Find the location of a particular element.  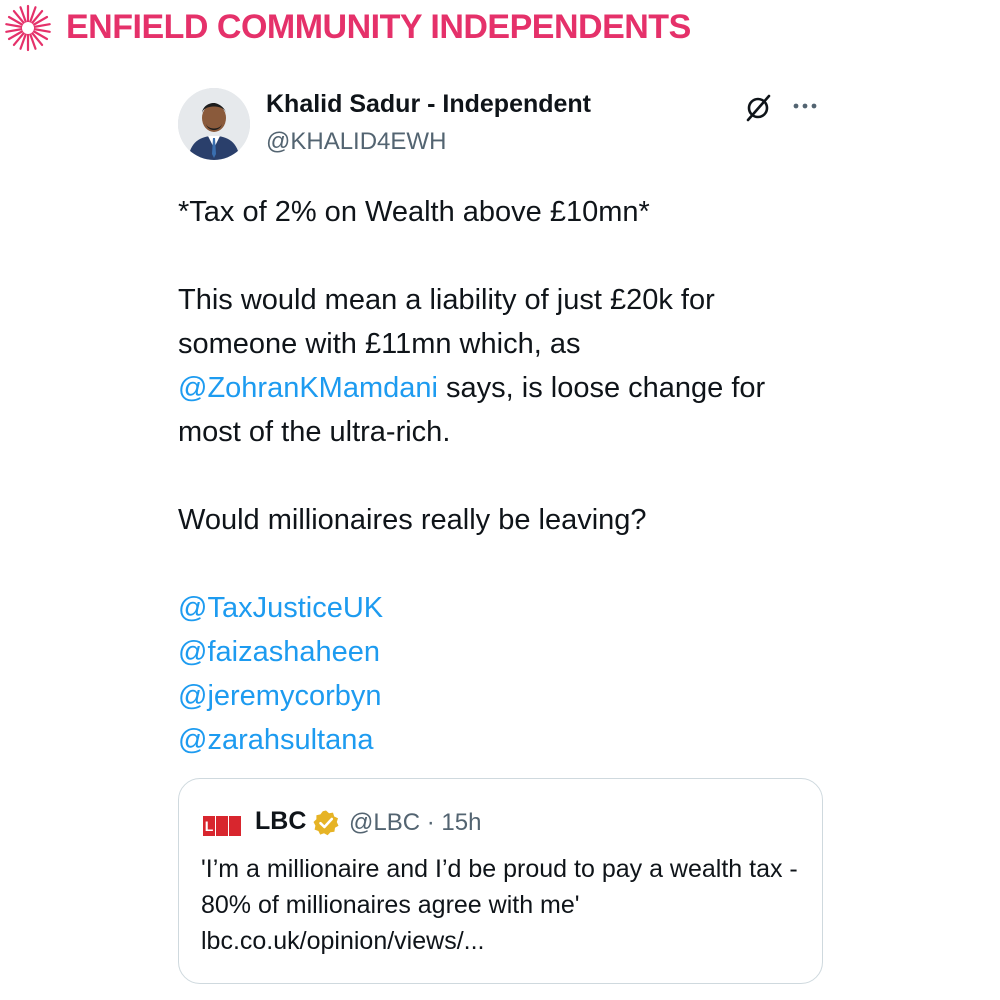

quote-timestamp: 15h is located at coordinates (461, 823).